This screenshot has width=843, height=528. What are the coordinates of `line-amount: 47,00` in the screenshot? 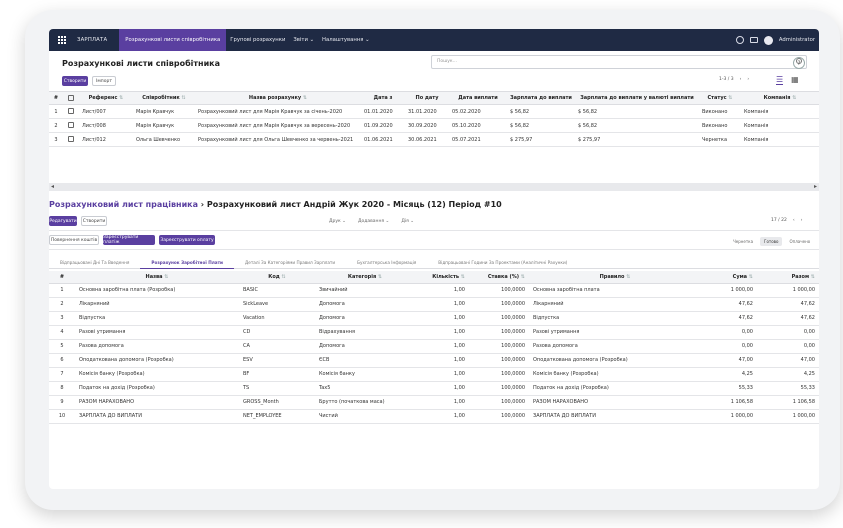 It's located at (729, 360).